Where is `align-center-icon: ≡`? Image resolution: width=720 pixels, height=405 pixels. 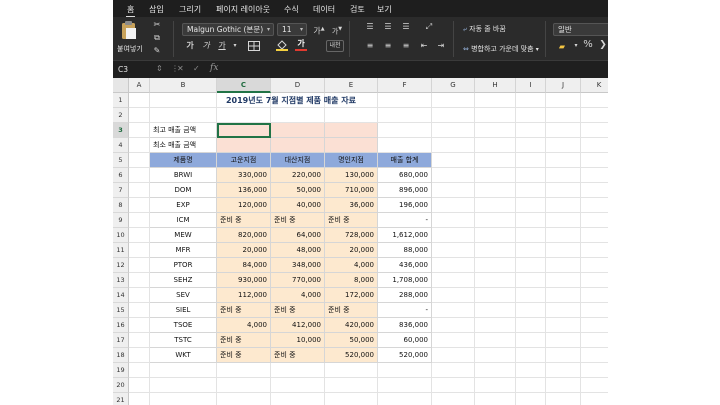 align-center-icon: ≡ is located at coordinates (388, 46).